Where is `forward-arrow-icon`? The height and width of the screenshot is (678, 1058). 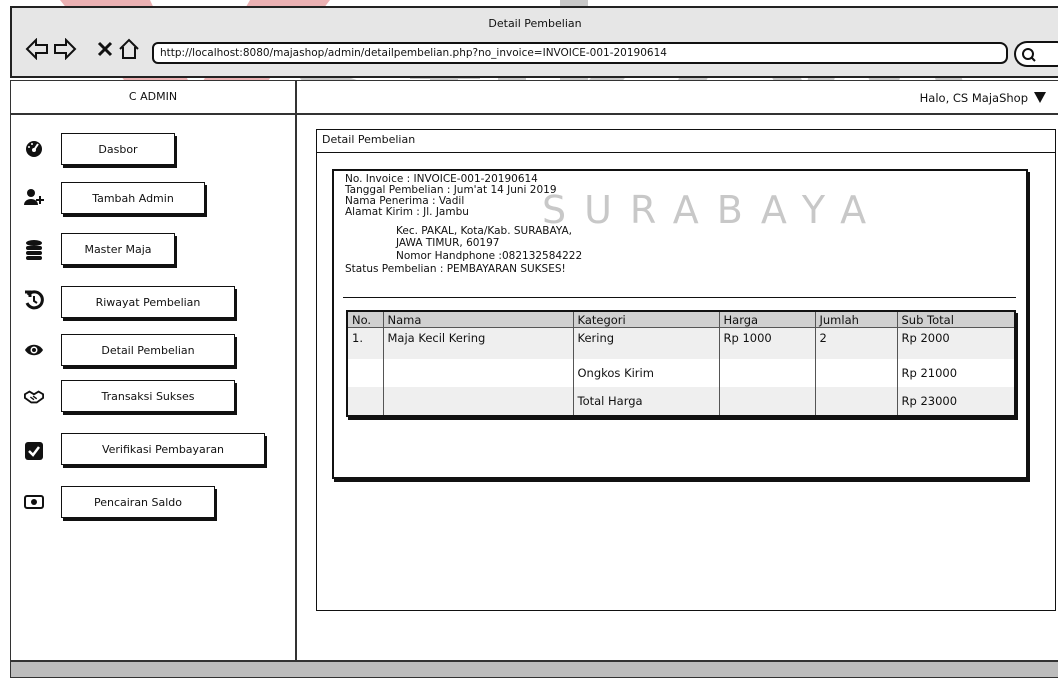
forward-arrow-icon is located at coordinates (65, 49).